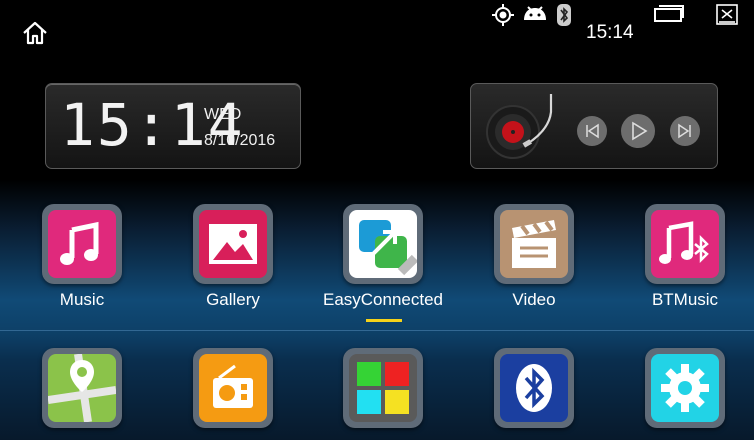 This screenshot has height=440, width=754. I want to click on btmusic-app-icon, so click(685, 244).